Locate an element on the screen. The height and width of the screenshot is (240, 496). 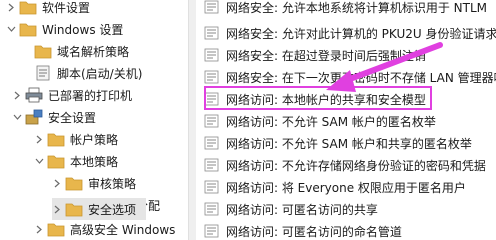
tree-item-label: 审核策略 is located at coordinates (112, 183).